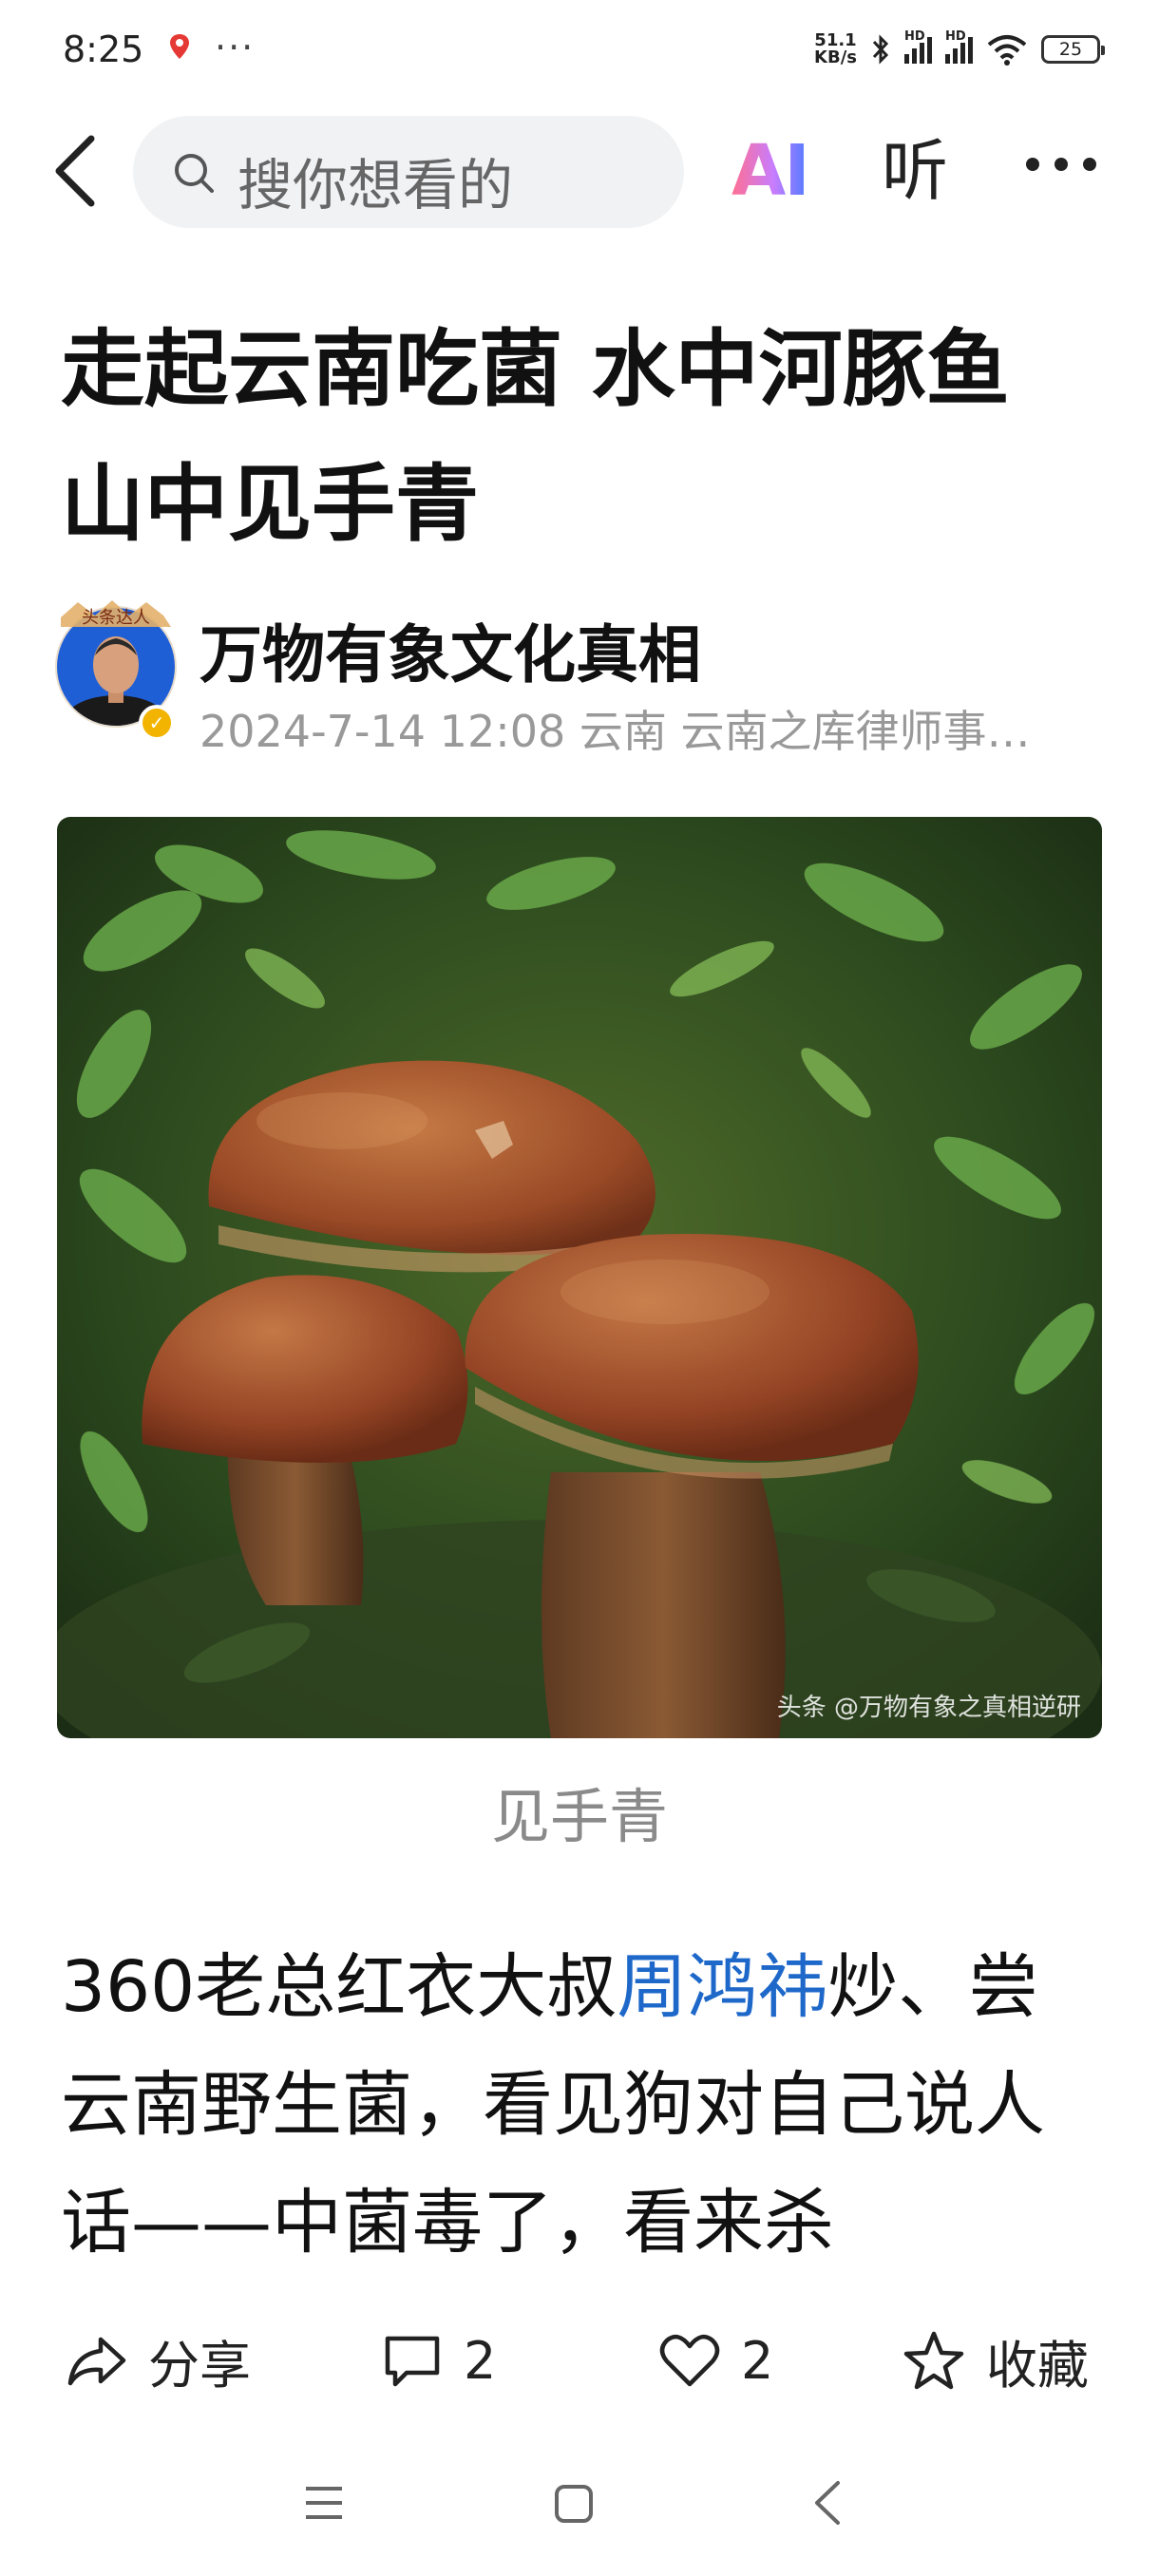  What do you see at coordinates (579, 1816) in the screenshot?
I see `image-caption: 见手青` at bounding box center [579, 1816].